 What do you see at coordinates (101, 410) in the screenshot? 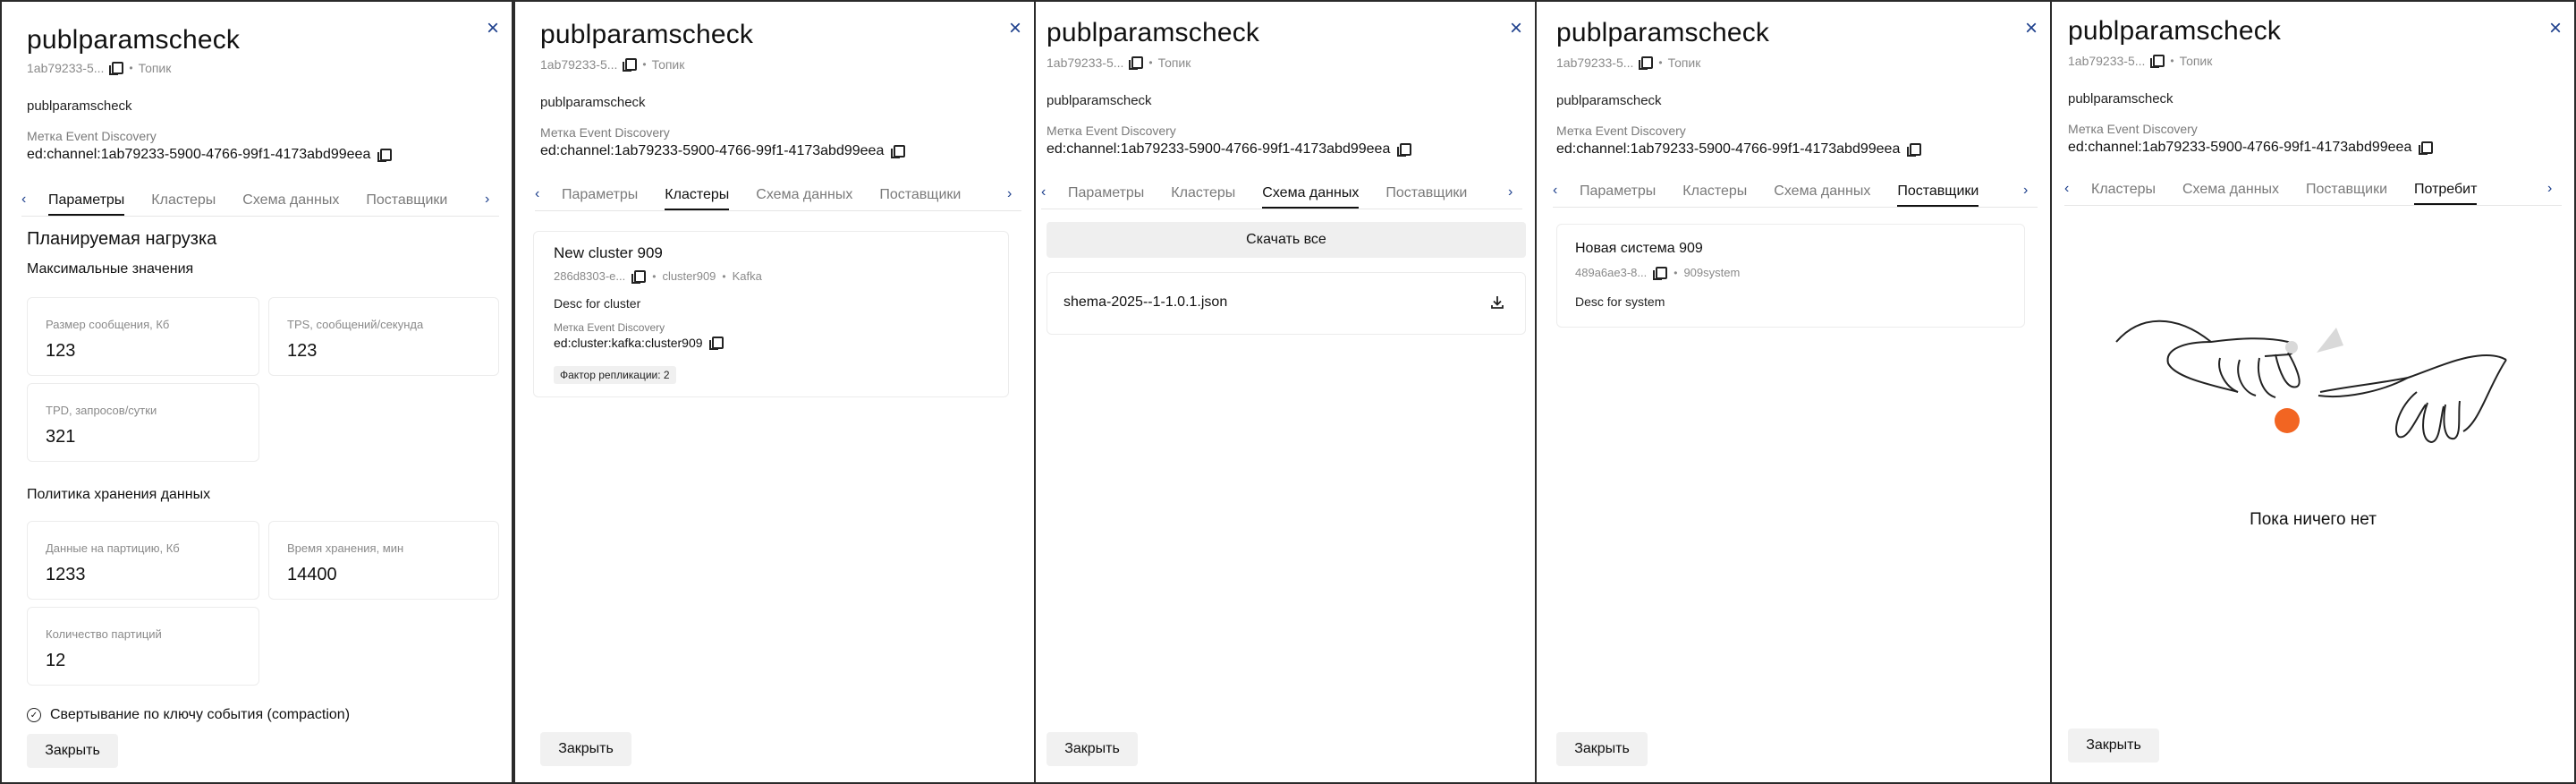
I see `tpd-label: TPD, запросов/сутки` at bounding box center [101, 410].